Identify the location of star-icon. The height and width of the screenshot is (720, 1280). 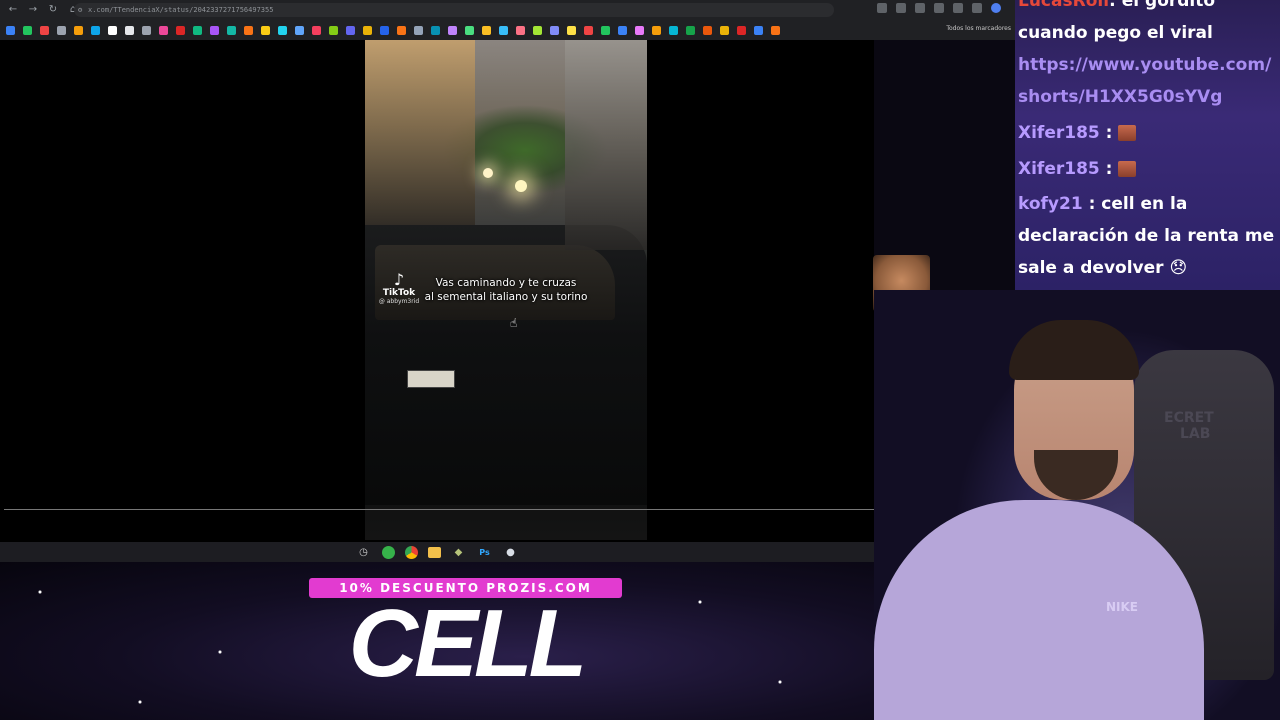
(920, 8).